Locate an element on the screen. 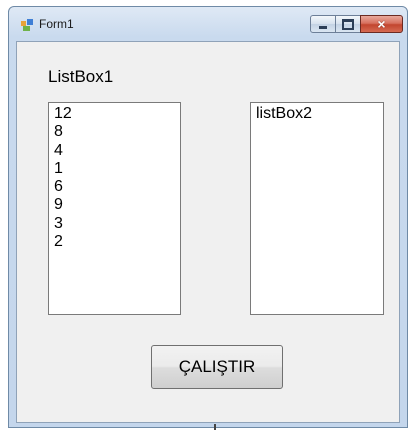 Image resolution: width=414 pixels, height=430 pixels. resize-grip-icon is located at coordinates (215, 427).